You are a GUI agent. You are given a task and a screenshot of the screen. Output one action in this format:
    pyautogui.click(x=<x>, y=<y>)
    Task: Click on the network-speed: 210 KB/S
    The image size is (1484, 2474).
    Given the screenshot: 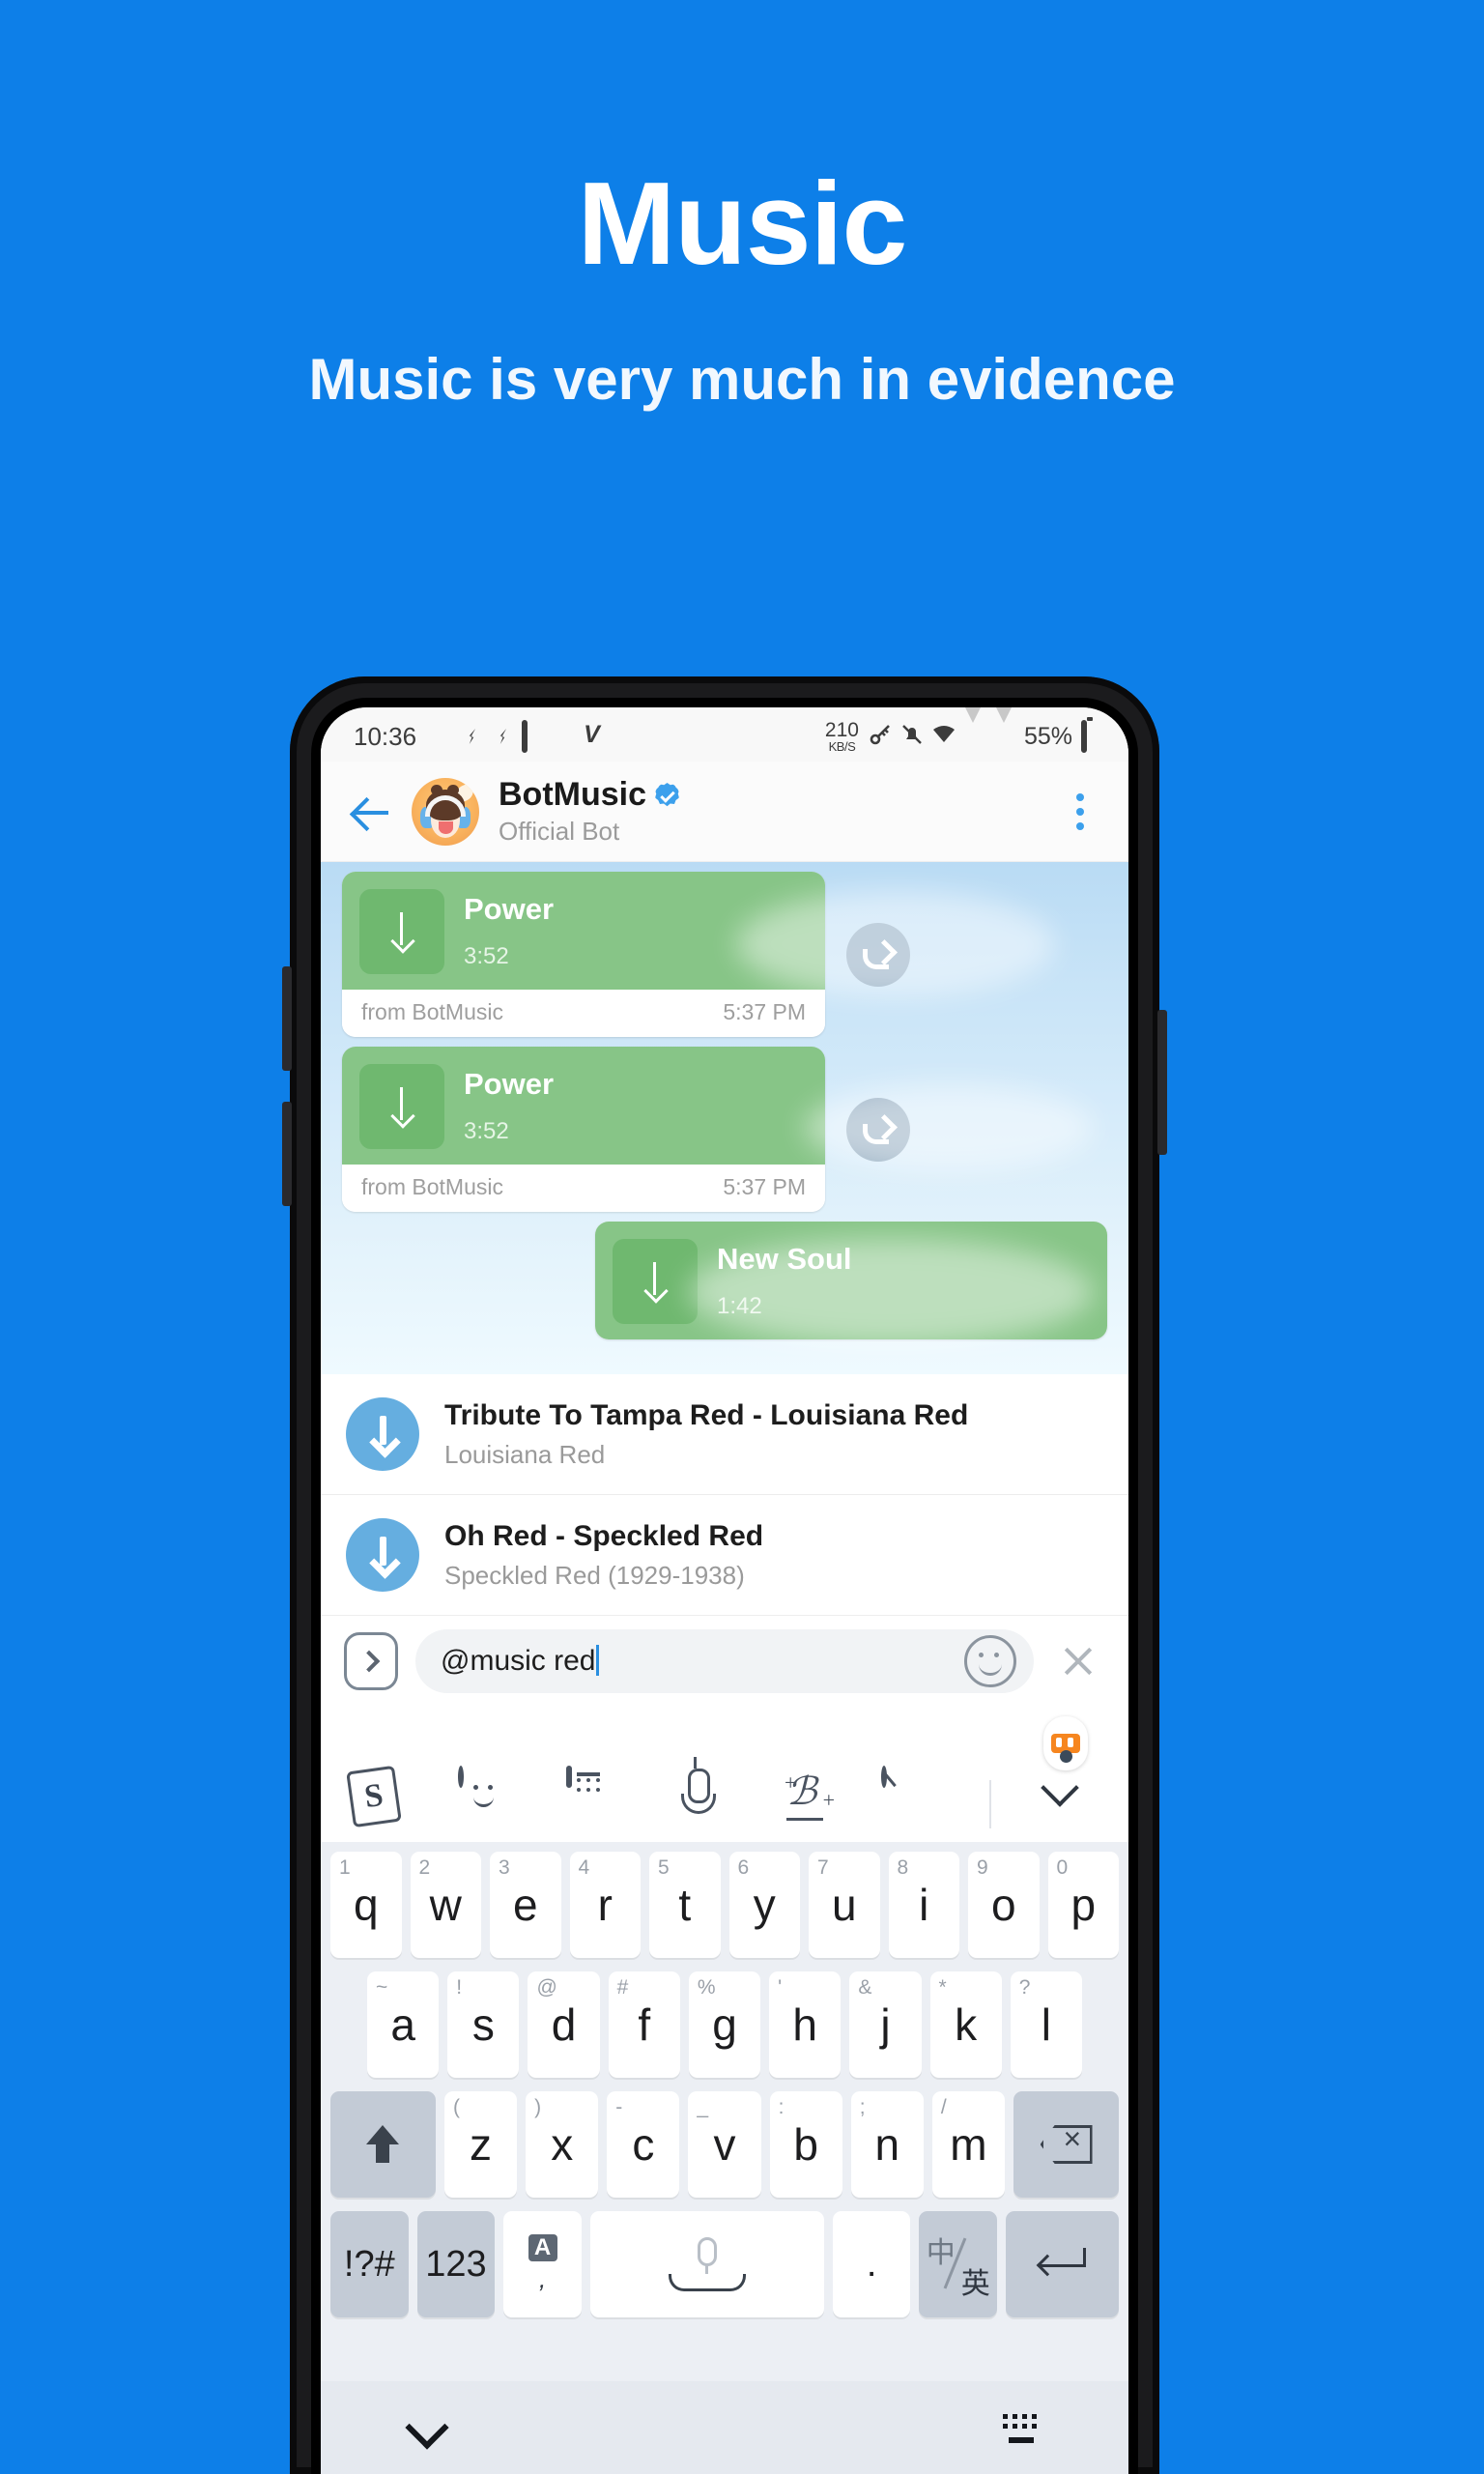 What is the action you would take?
    pyautogui.click(x=842, y=736)
    